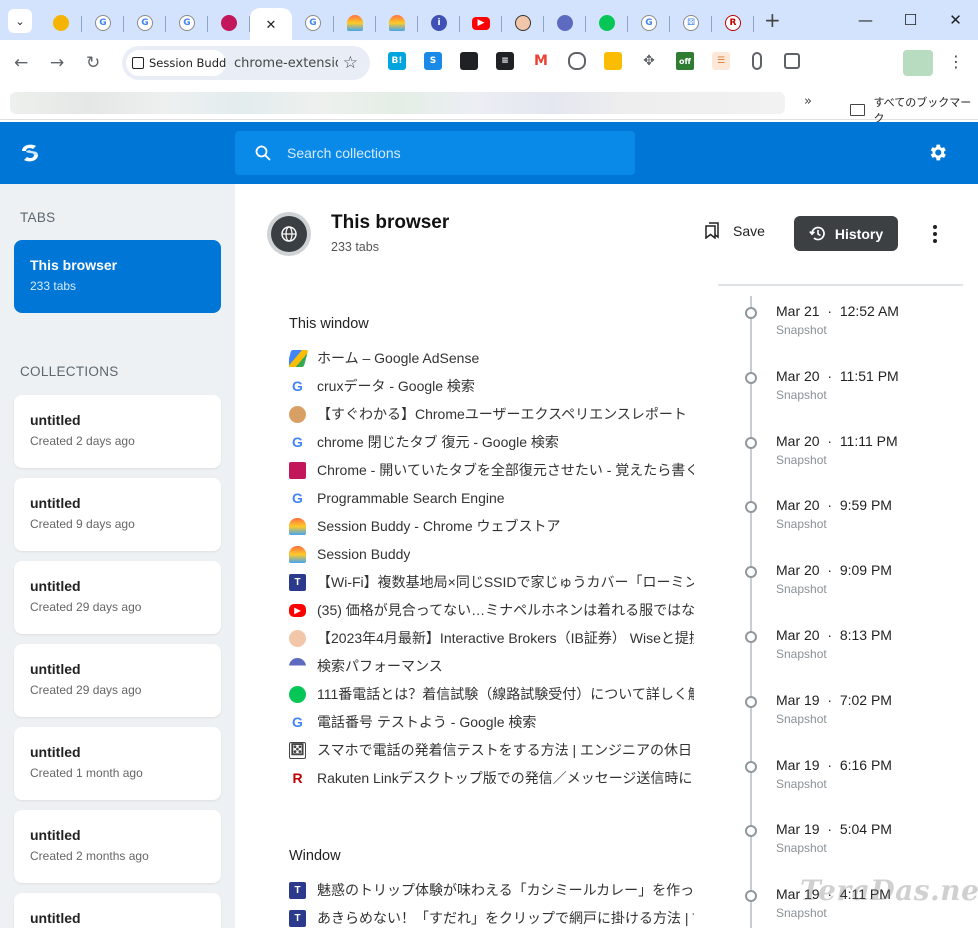 This screenshot has height=928, width=978. I want to click on tab-row: 検索パフォーマンス, so click(491, 666).